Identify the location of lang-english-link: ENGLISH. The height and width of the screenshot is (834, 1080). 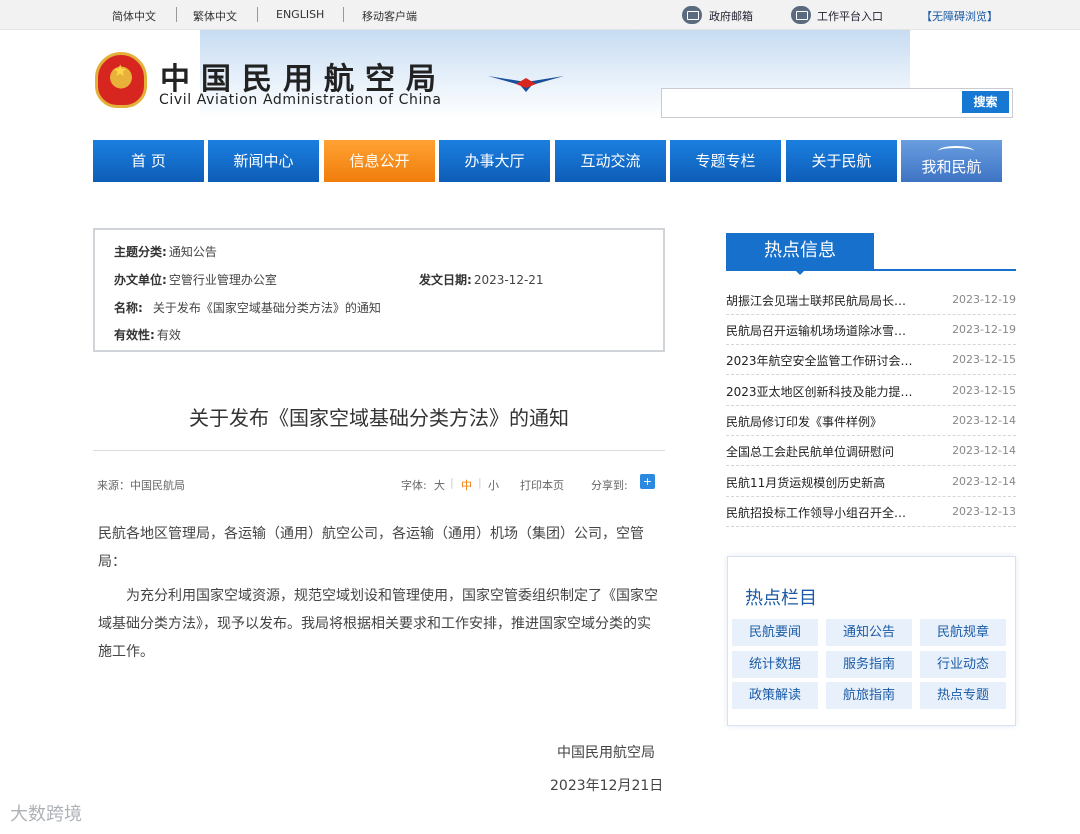
(300, 14).